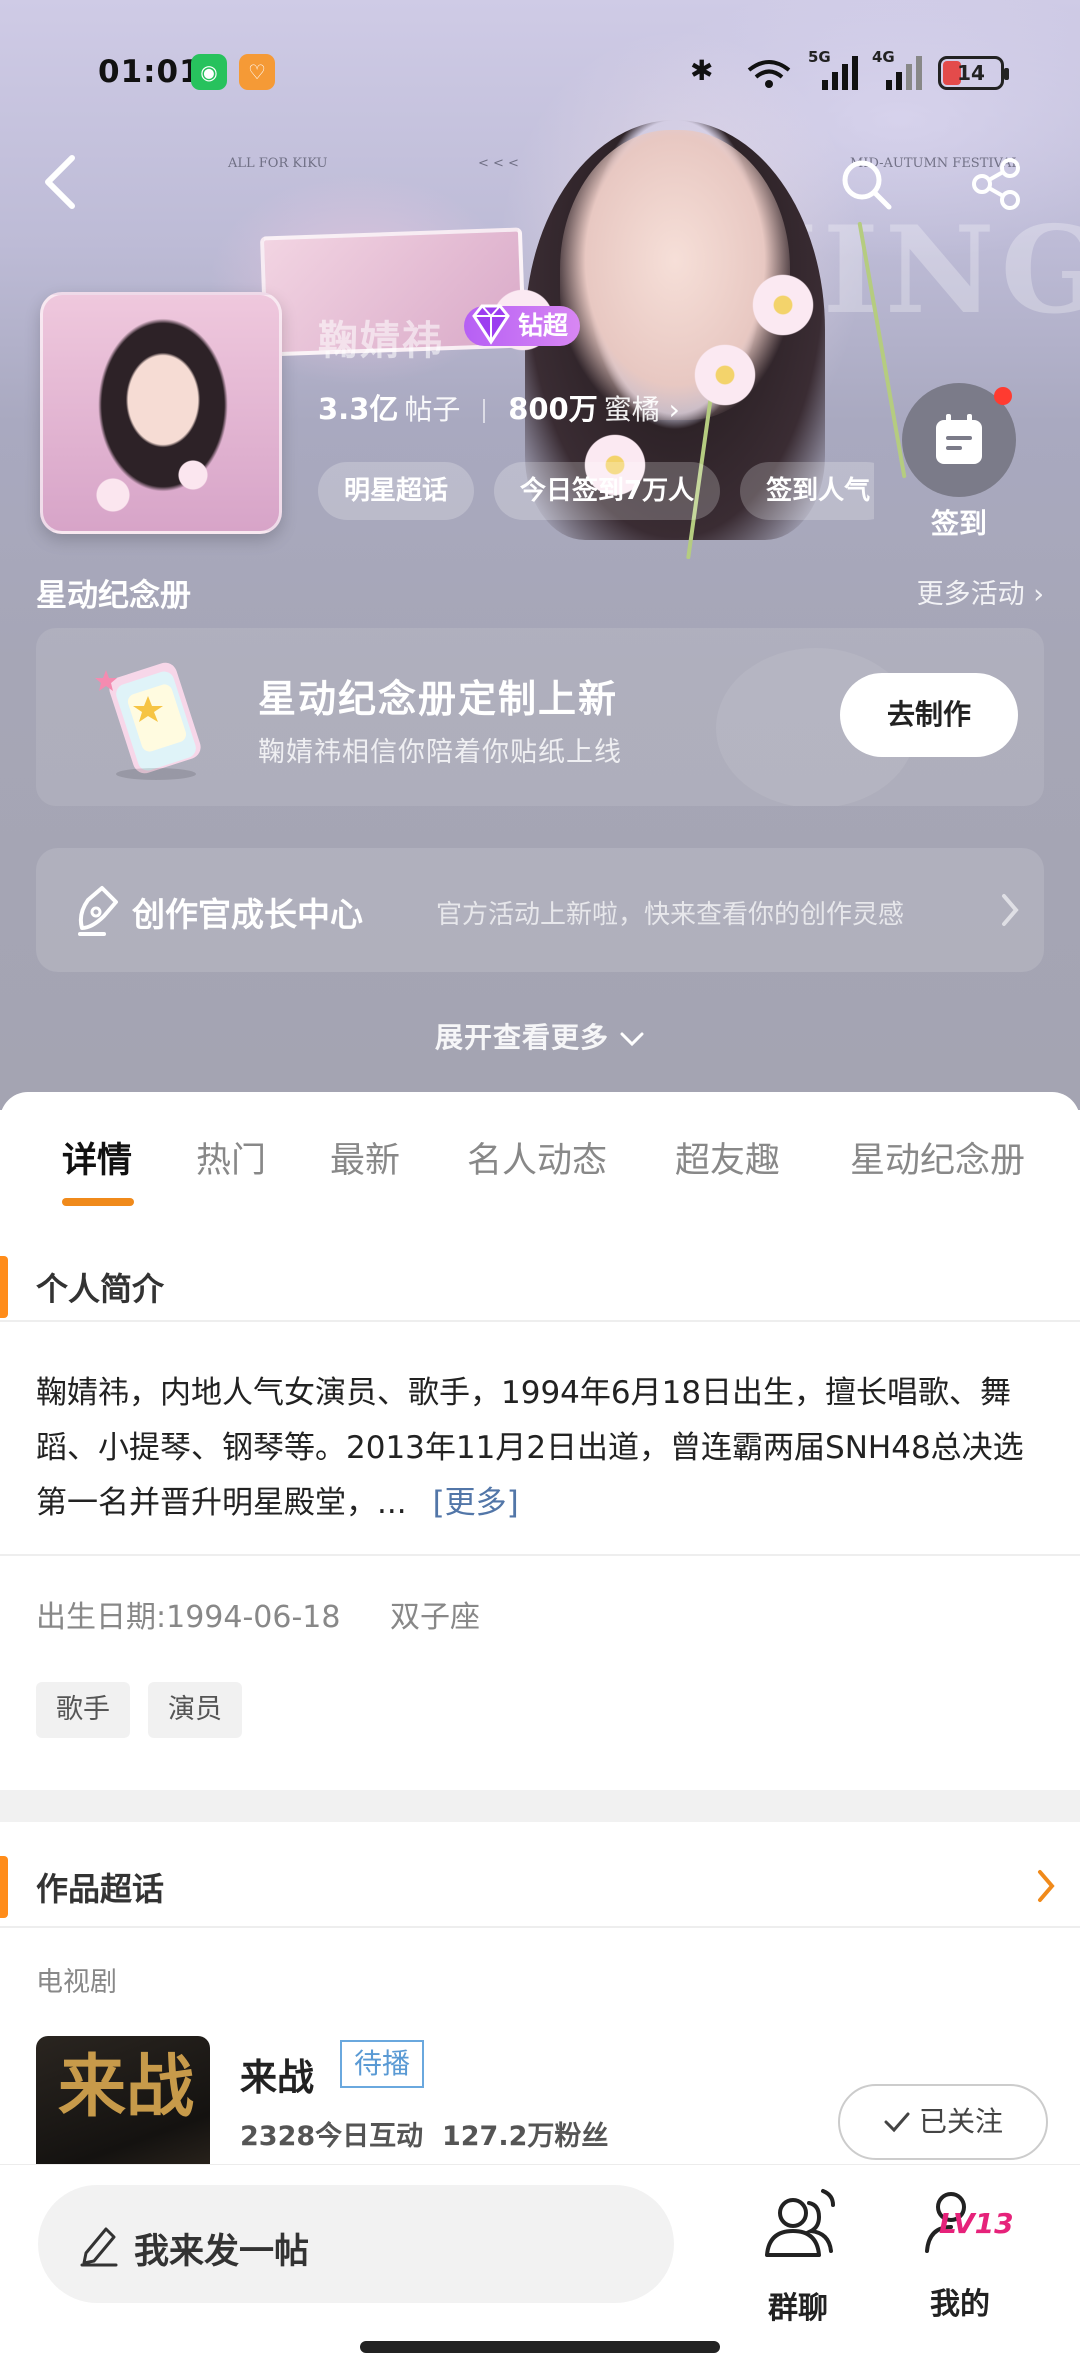 Image resolution: width=1080 pixels, height=2373 pixels. What do you see at coordinates (195, 1710) in the screenshot?
I see `tag-actress: 演员` at bounding box center [195, 1710].